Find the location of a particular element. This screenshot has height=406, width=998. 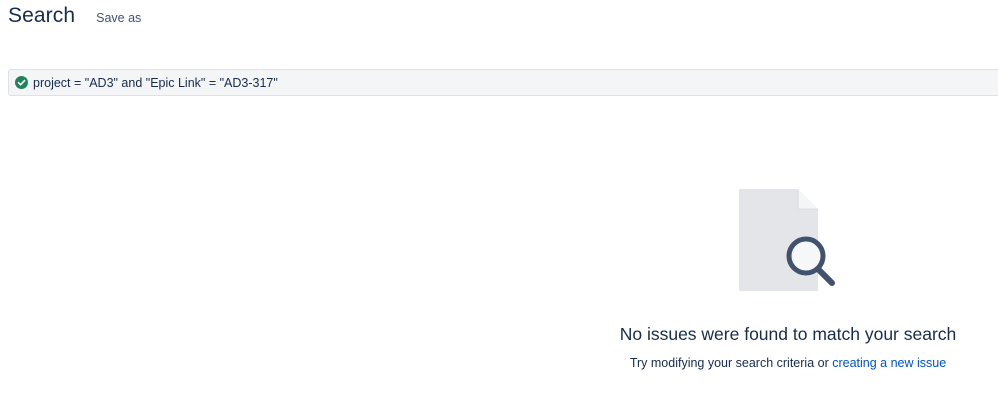

page-header: Search Save as is located at coordinates (74, 16).